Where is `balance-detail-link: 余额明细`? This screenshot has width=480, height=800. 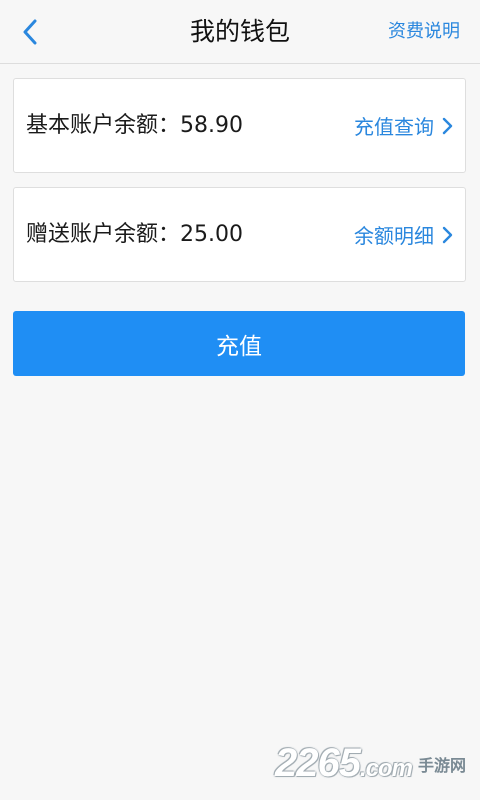
balance-detail-link: 余额明细 is located at coordinates (403, 234).